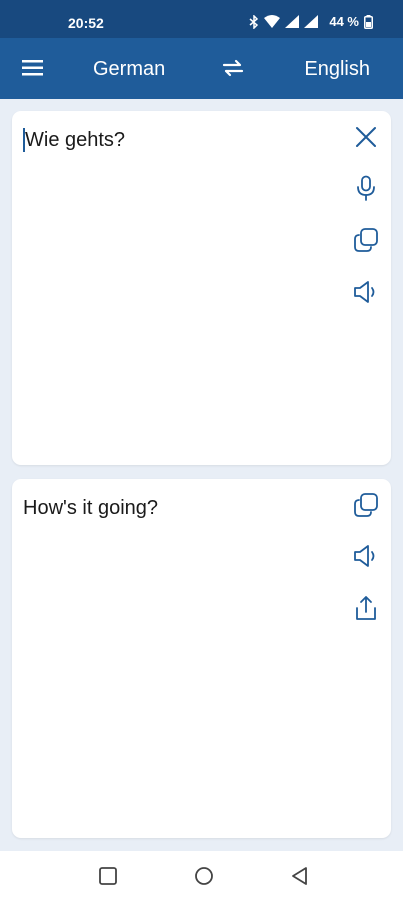  I want to click on status-bar: 20:52 44 %, so click(201, 19).